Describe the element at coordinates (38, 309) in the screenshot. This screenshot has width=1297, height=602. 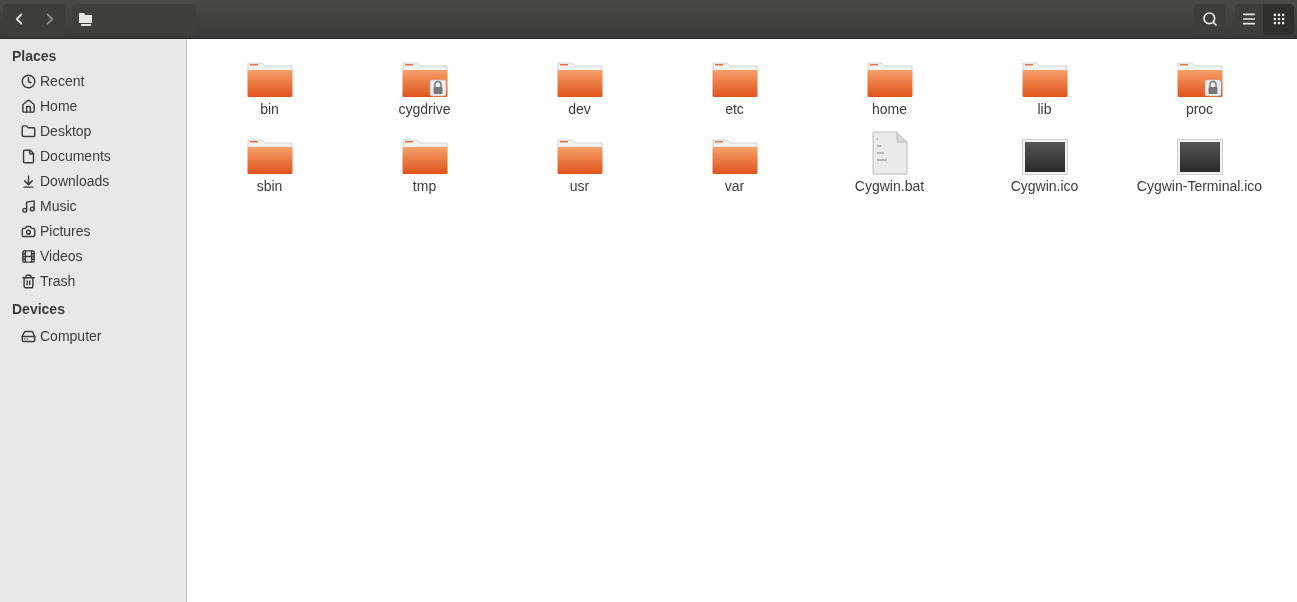
I see `sidebar-heading: Devices` at that location.